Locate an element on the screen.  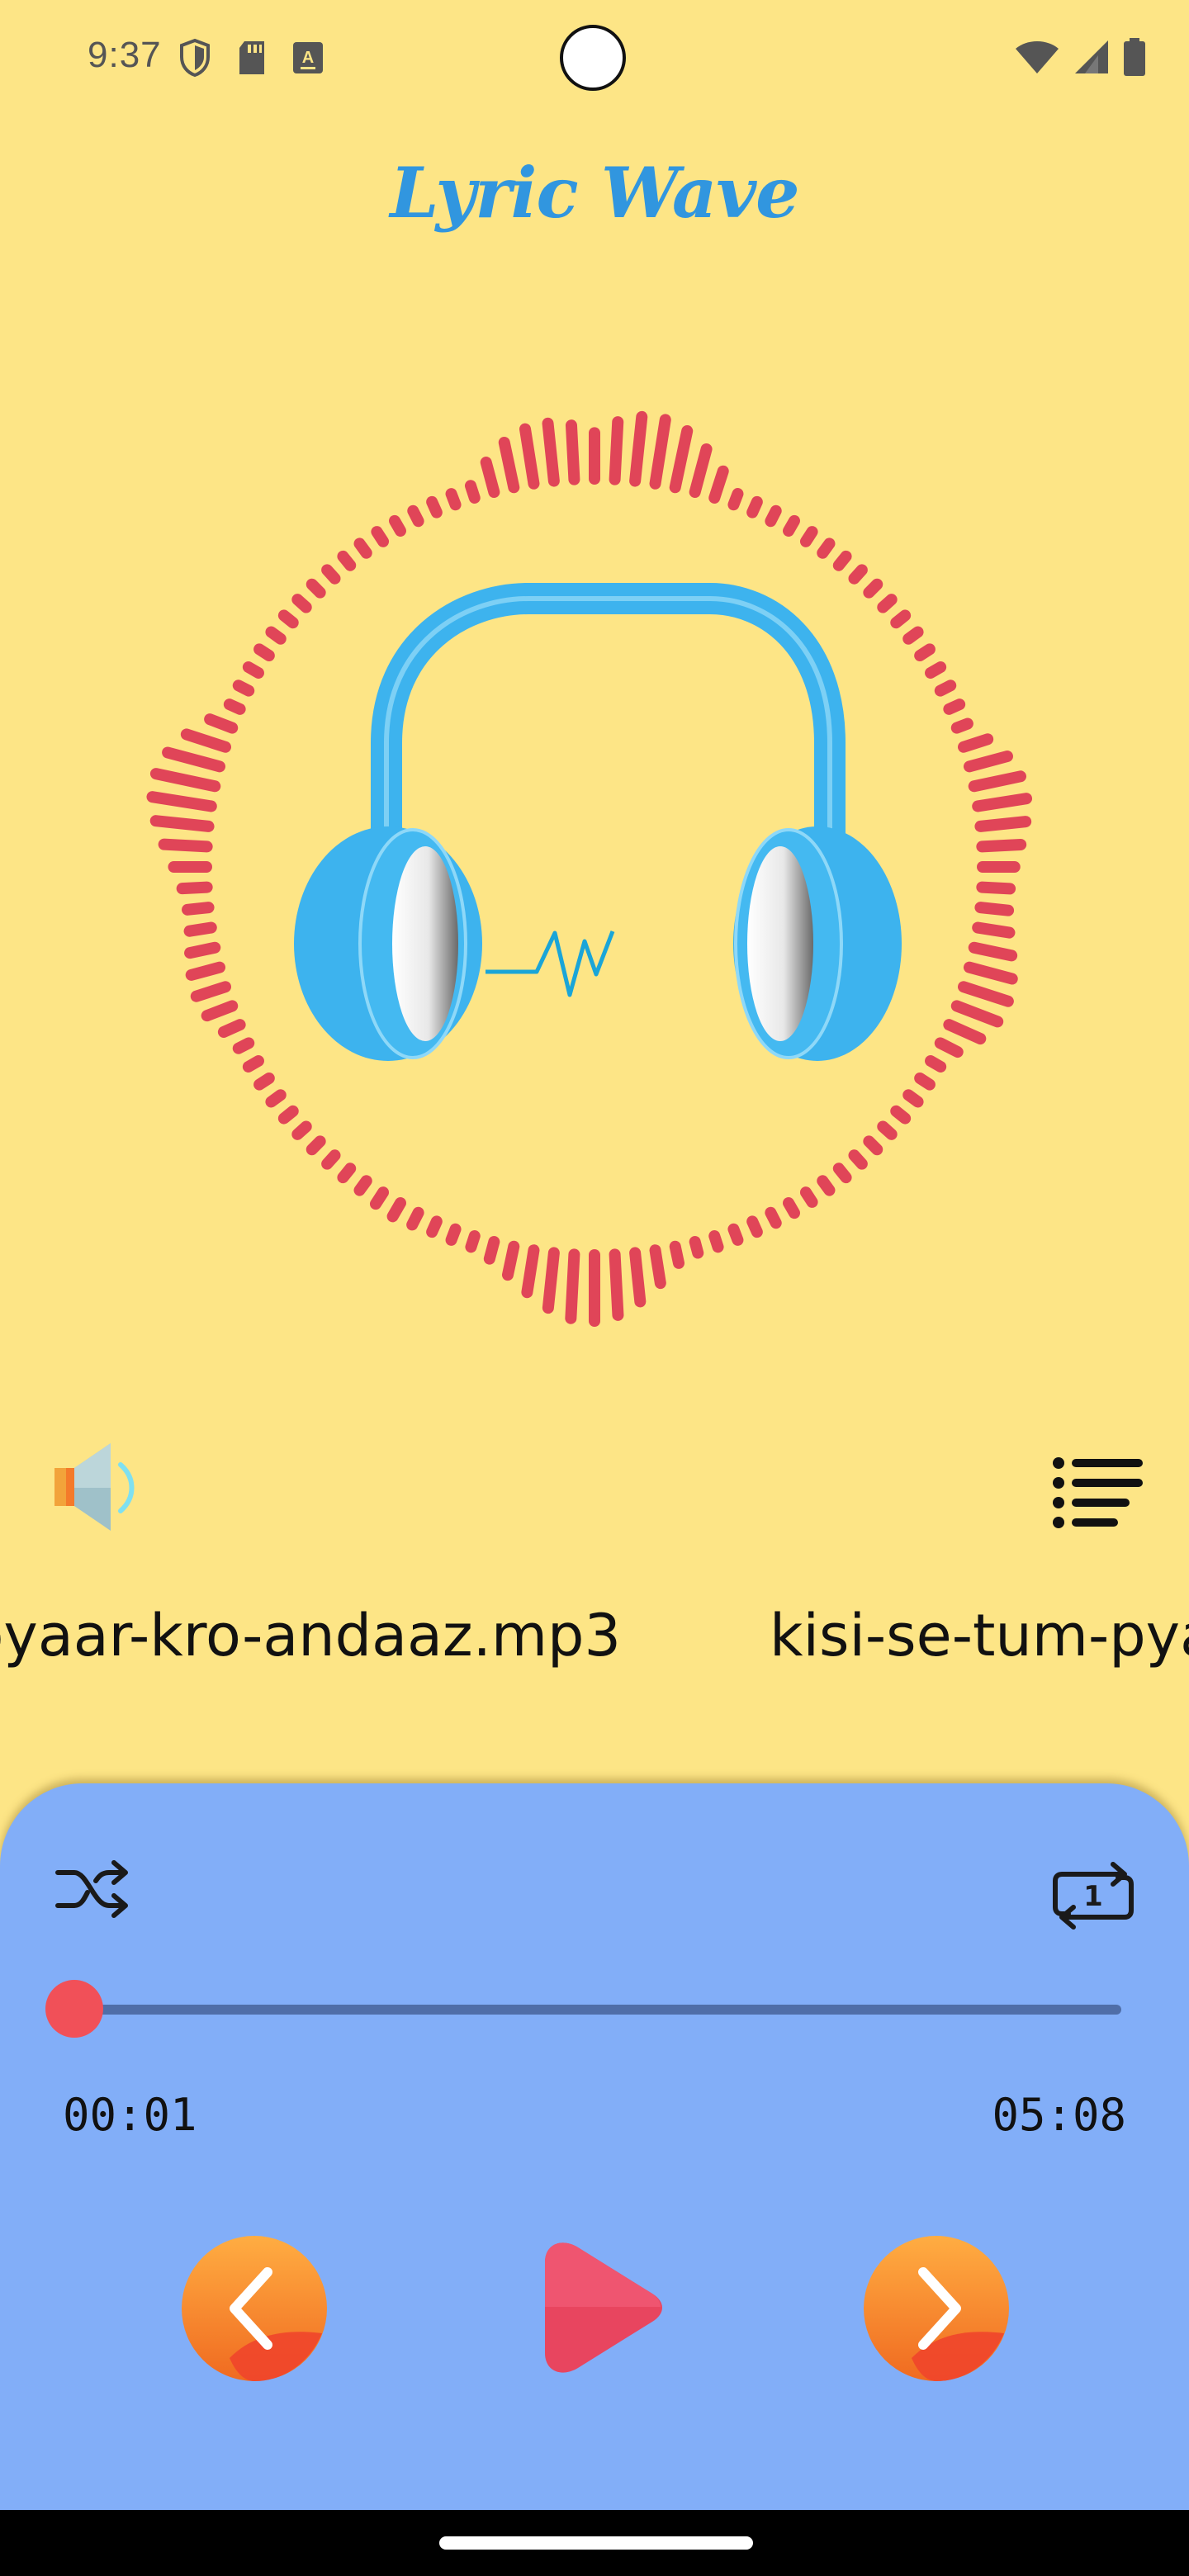
speaker-volume-icon is located at coordinates (94, 1487).